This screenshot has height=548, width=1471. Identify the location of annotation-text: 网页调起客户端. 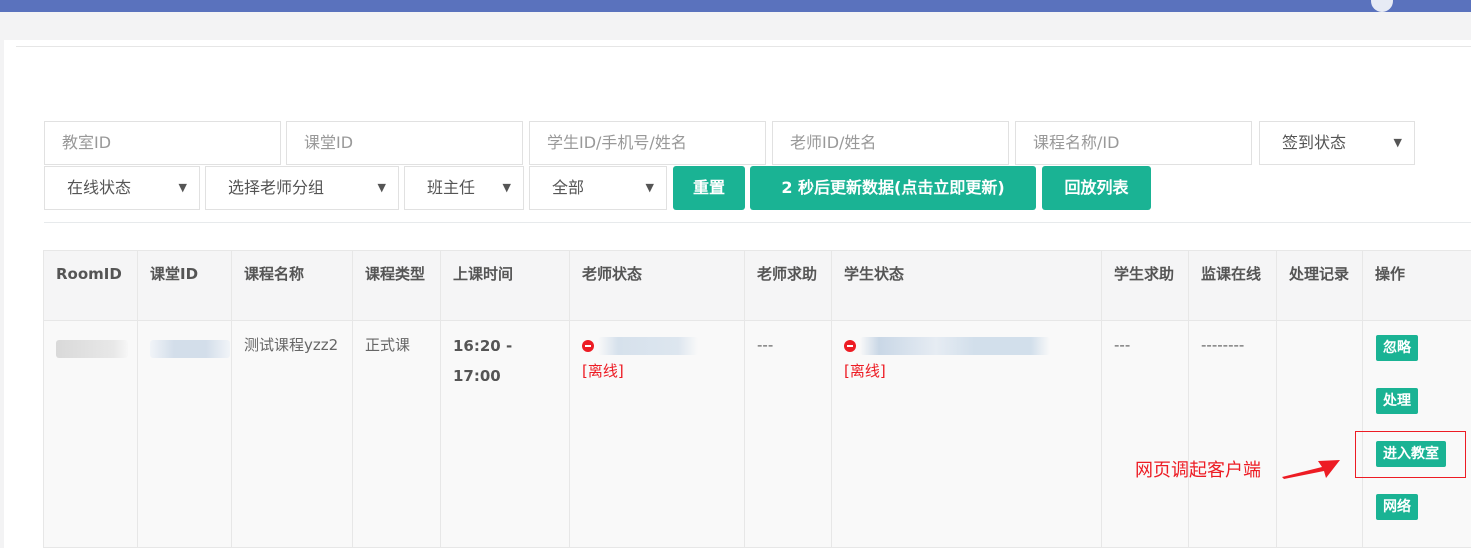
(1198, 470).